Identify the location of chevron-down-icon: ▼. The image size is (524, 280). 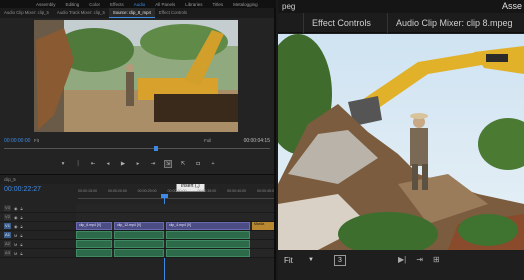
(311, 260).